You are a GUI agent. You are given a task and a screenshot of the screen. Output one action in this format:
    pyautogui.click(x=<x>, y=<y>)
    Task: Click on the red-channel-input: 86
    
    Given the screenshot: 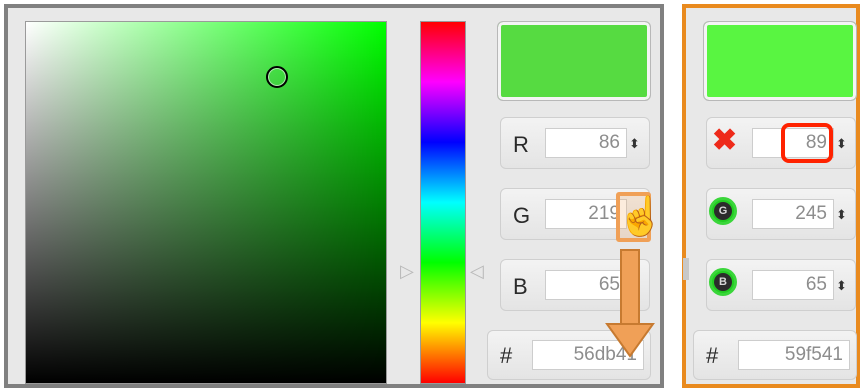 What is the action you would take?
    pyautogui.click(x=586, y=143)
    